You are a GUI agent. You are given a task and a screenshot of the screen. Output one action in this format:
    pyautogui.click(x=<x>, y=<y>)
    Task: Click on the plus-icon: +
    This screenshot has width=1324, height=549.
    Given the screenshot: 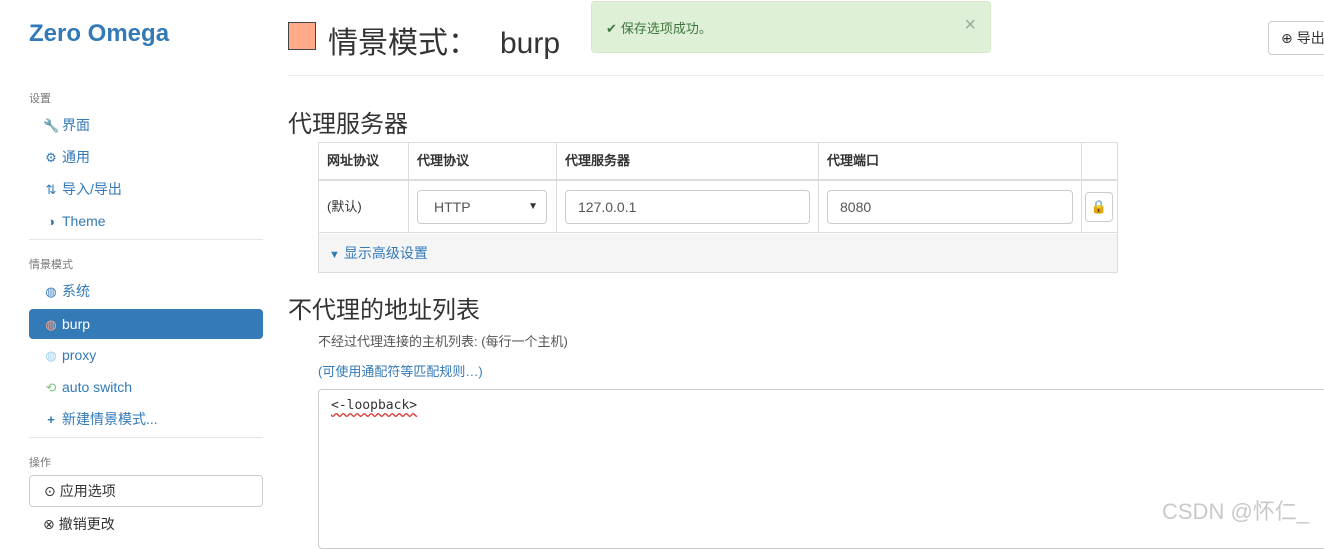 What is the action you would take?
    pyautogui.click(x=51, y=419)
    